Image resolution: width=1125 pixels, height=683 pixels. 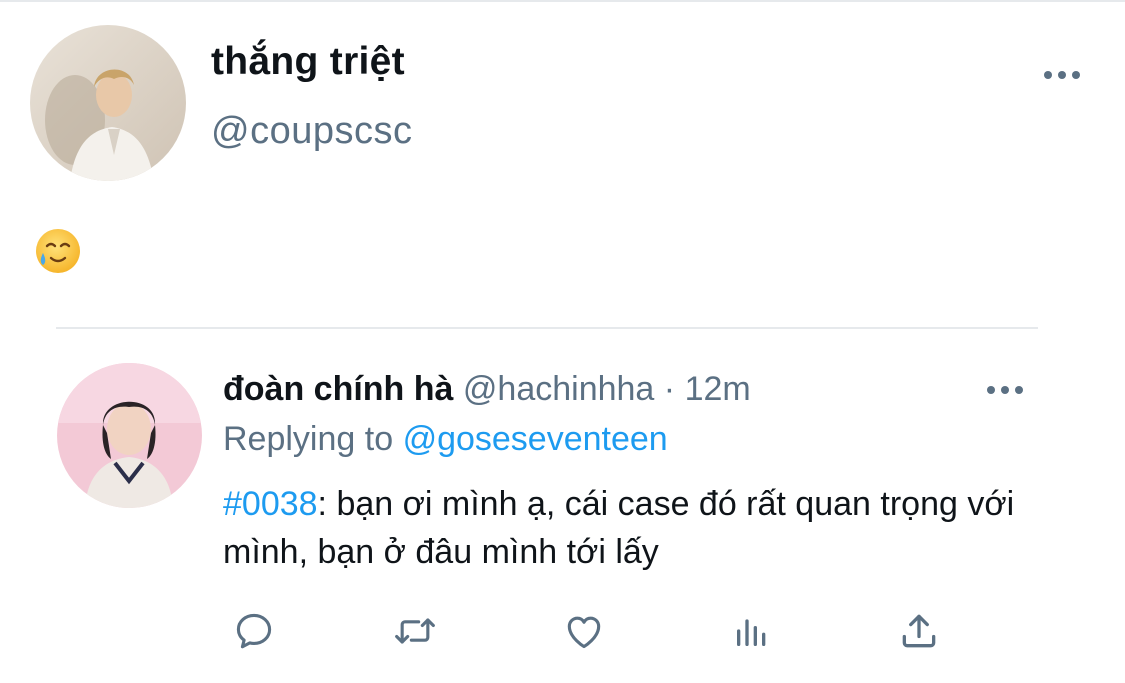 I want to click on smiling-face-with-tear-emoji, so click(x=58, y=251).